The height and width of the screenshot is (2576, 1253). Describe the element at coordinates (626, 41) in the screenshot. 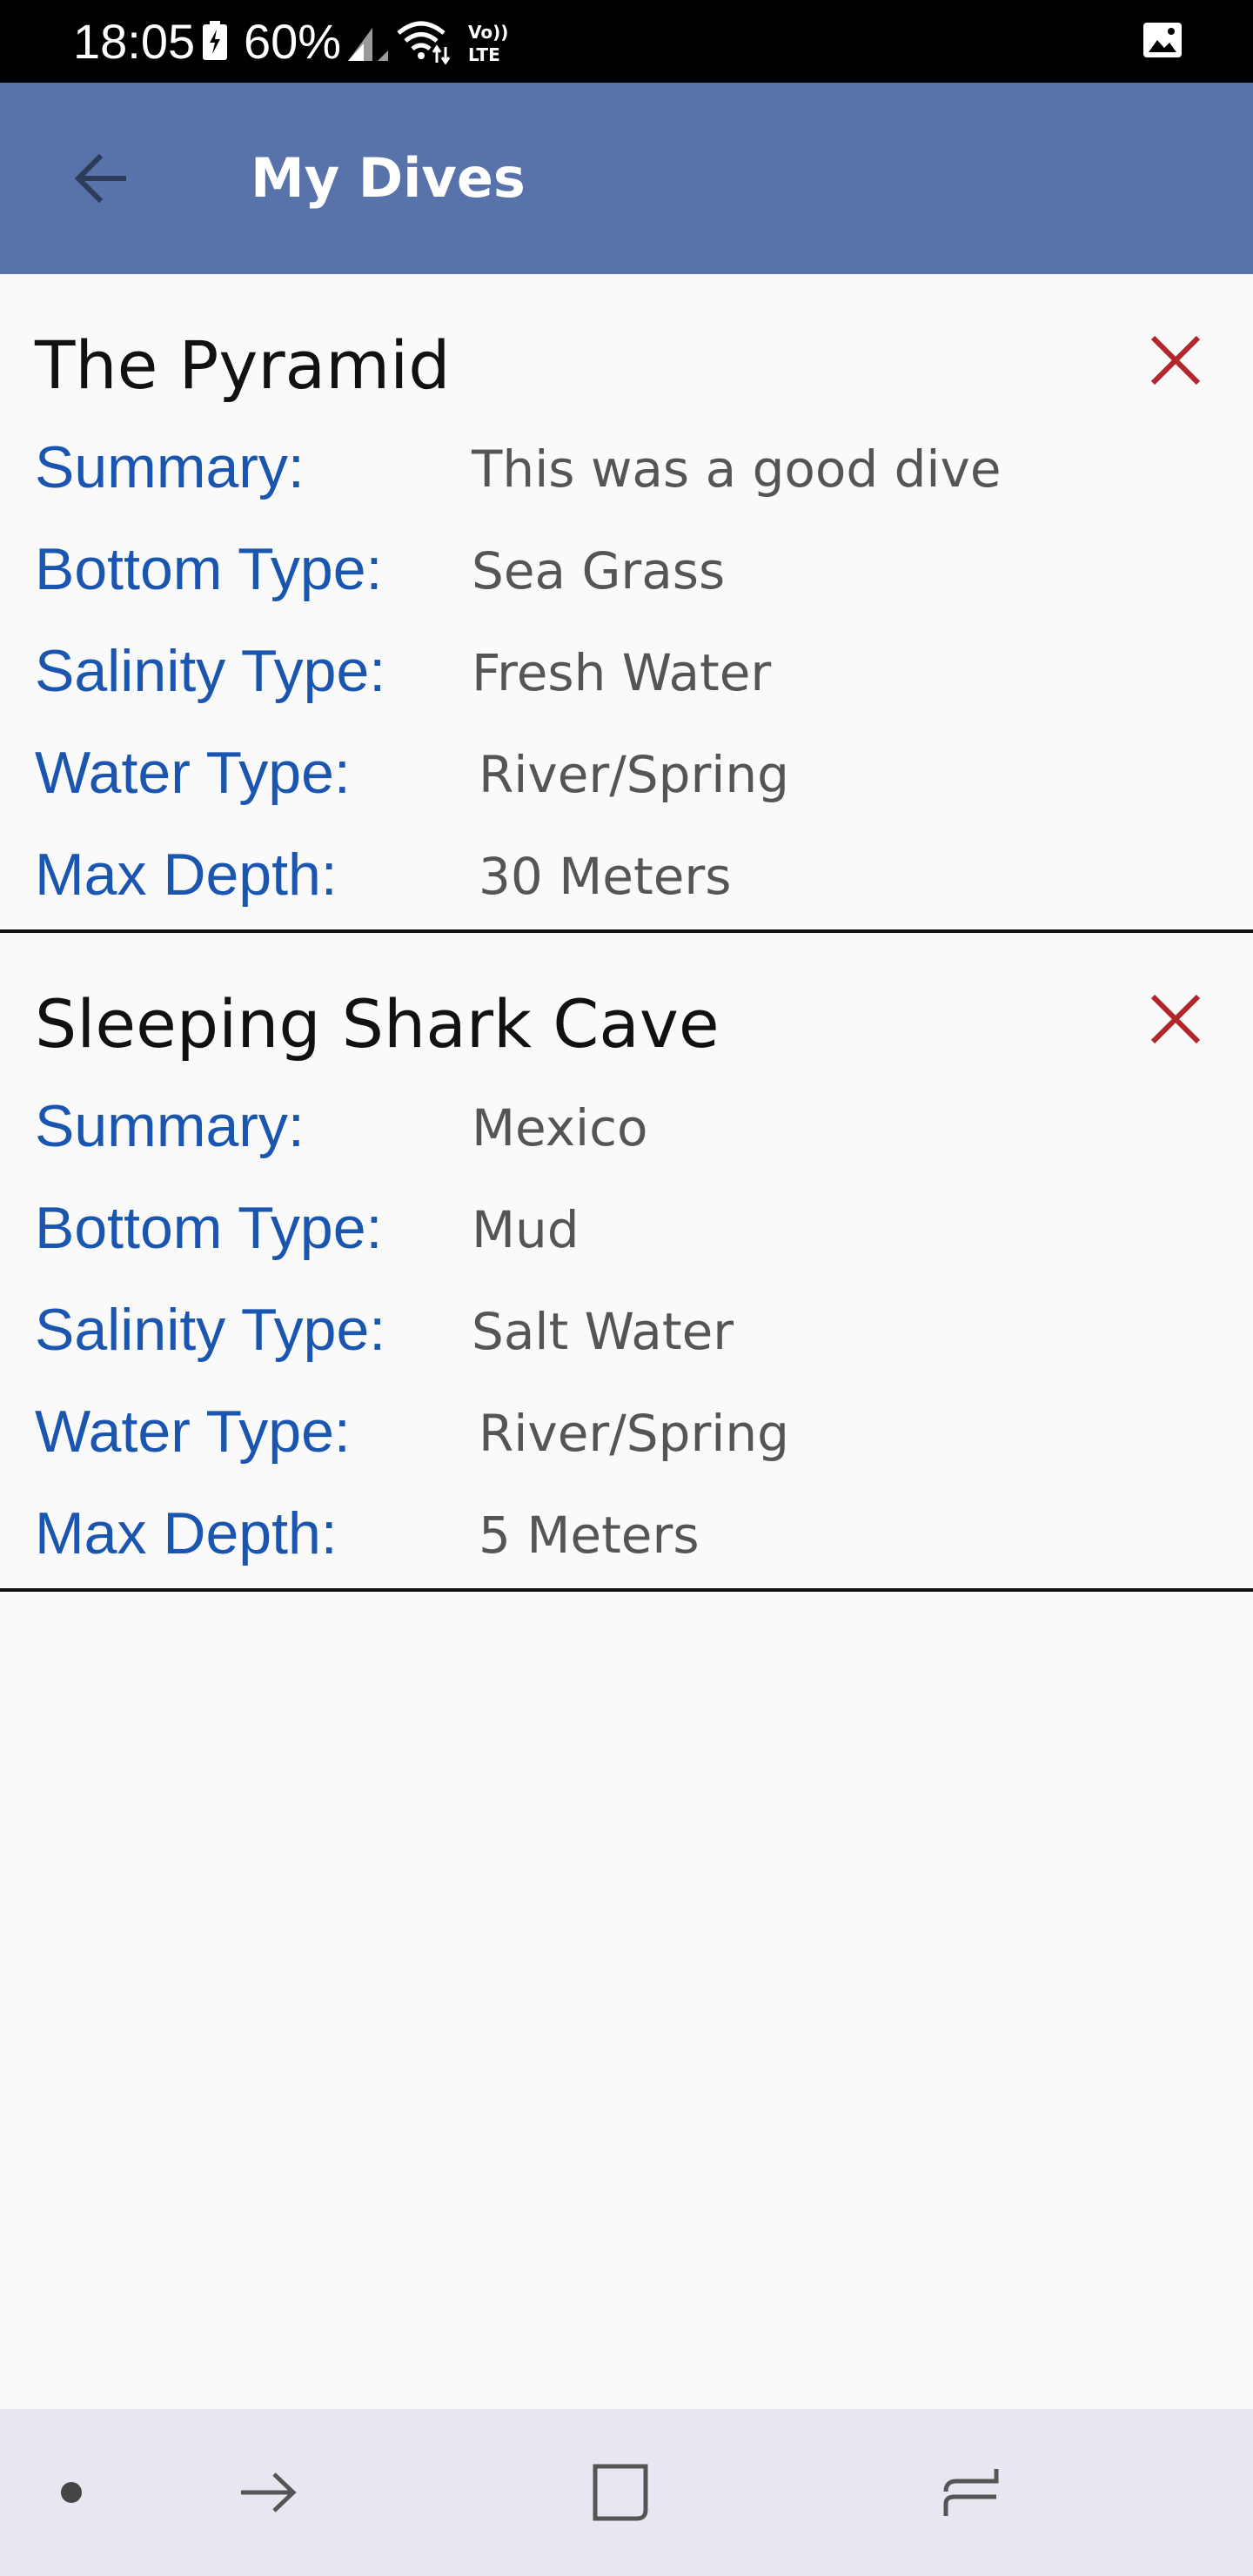

I see `status-bar: 18:05 60% Vo)) LTE` at that location.